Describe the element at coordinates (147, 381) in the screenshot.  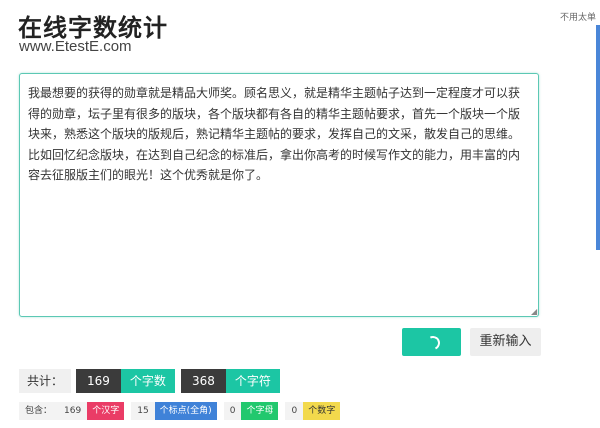
I see `char-count-unit: 个字数` at that location.